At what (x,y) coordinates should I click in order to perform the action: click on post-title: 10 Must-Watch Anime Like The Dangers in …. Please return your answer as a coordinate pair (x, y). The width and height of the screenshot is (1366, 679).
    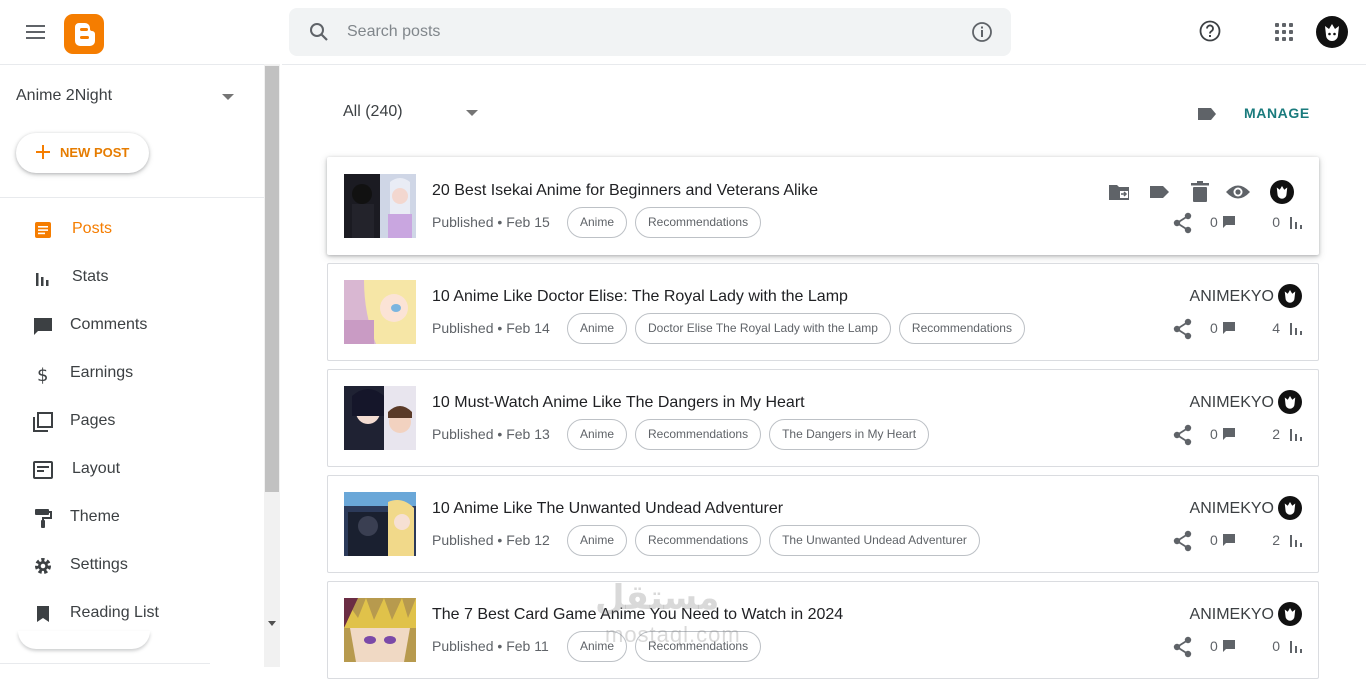
    Looking at the image, I should click on (618, 403).